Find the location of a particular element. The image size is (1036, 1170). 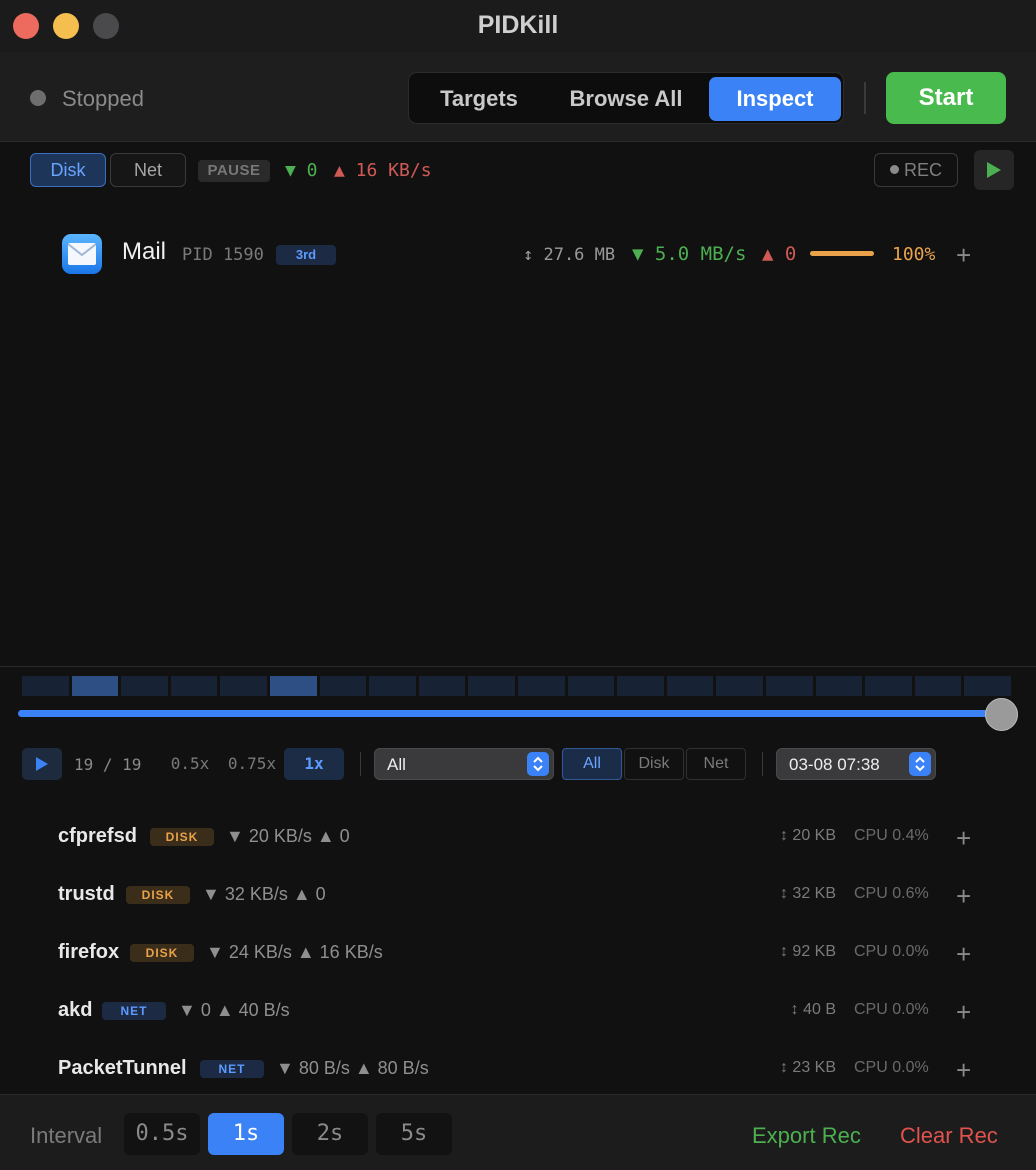

process-up-rate: ▲ 0 is located at coordinates (779, 254).